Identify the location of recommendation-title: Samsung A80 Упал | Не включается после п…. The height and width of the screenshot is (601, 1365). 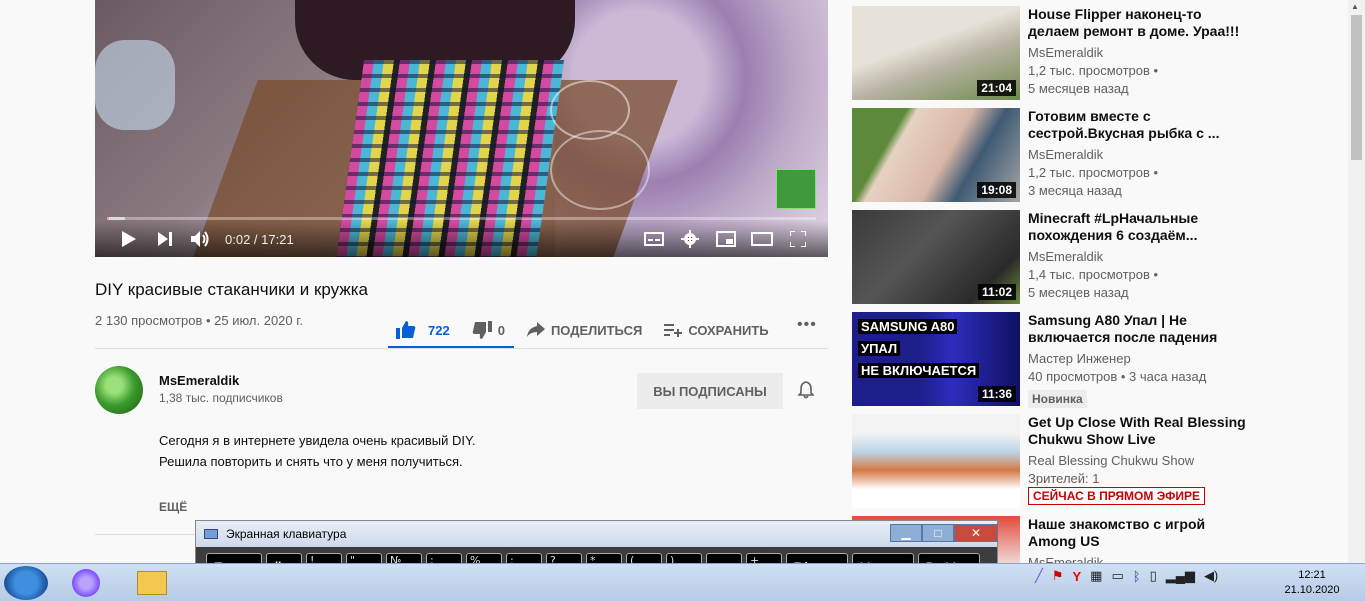
(1138, 329).